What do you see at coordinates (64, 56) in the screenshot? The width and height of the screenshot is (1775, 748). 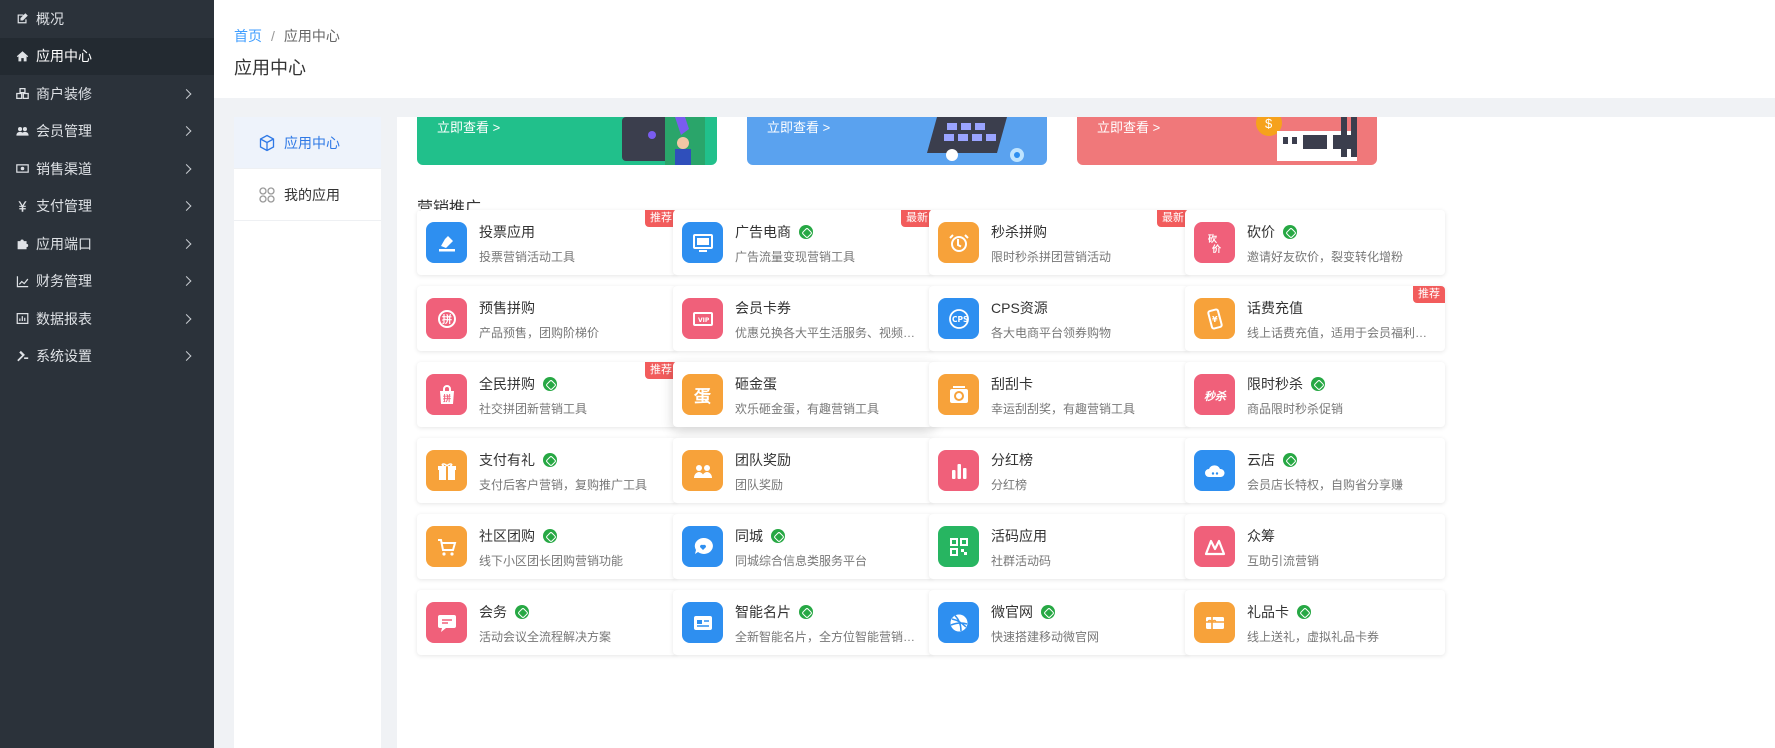 I see `sidebar-item-label: 应用中心` at bounding box center [64, 56].